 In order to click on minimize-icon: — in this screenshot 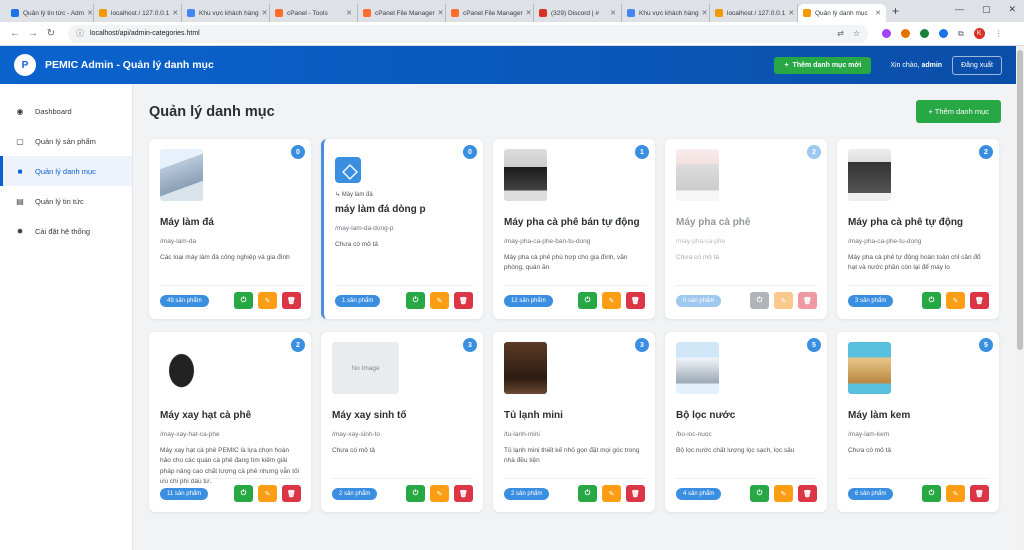, I will do `click(959, 9)`.